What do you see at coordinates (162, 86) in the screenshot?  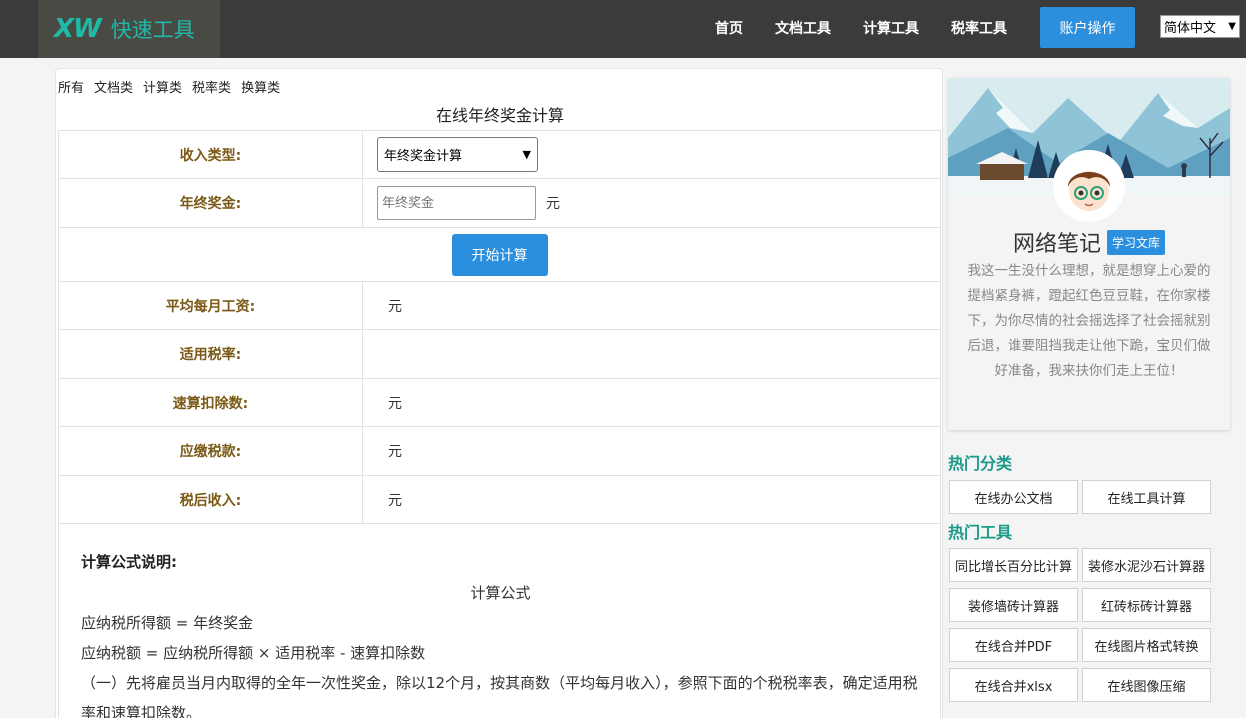 I see `category-calc: 计算类` at bounding box center [162, 86].